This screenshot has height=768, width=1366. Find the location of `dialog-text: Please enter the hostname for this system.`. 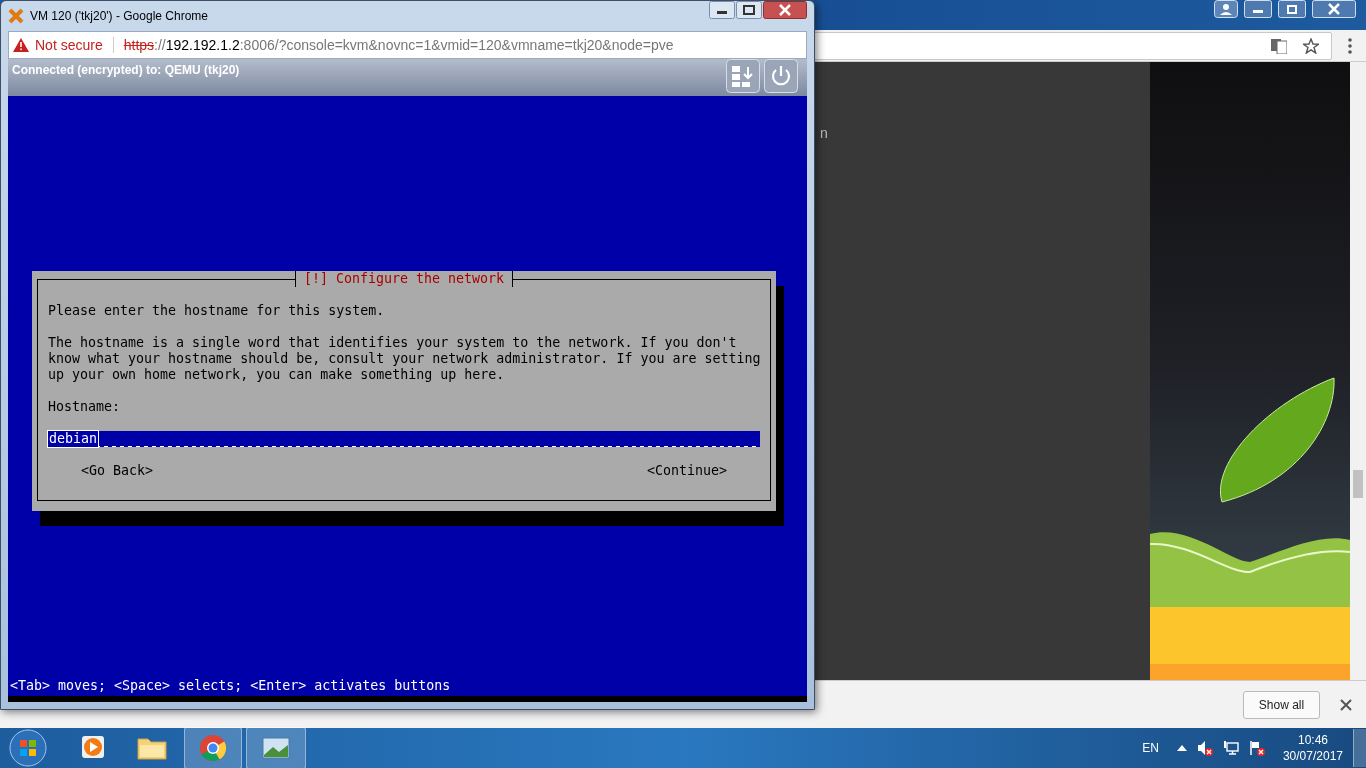

dialog-text: Please enter the hostname for this system. is located at coordinates (217, 311).